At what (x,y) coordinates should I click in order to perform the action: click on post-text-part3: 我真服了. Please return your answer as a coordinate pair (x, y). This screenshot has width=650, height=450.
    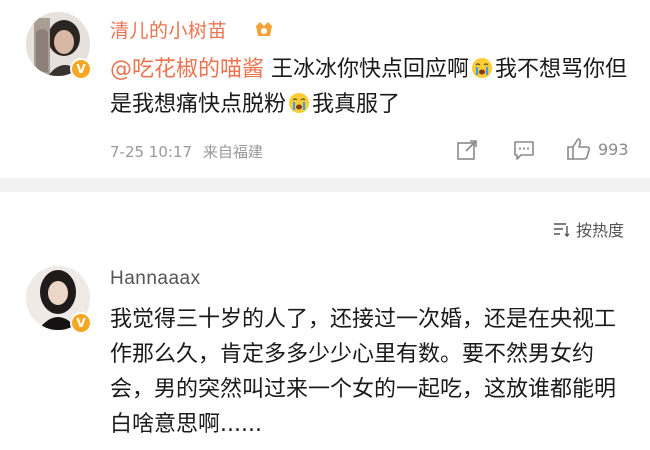
    Looking at the image, I should click on (356, 104).